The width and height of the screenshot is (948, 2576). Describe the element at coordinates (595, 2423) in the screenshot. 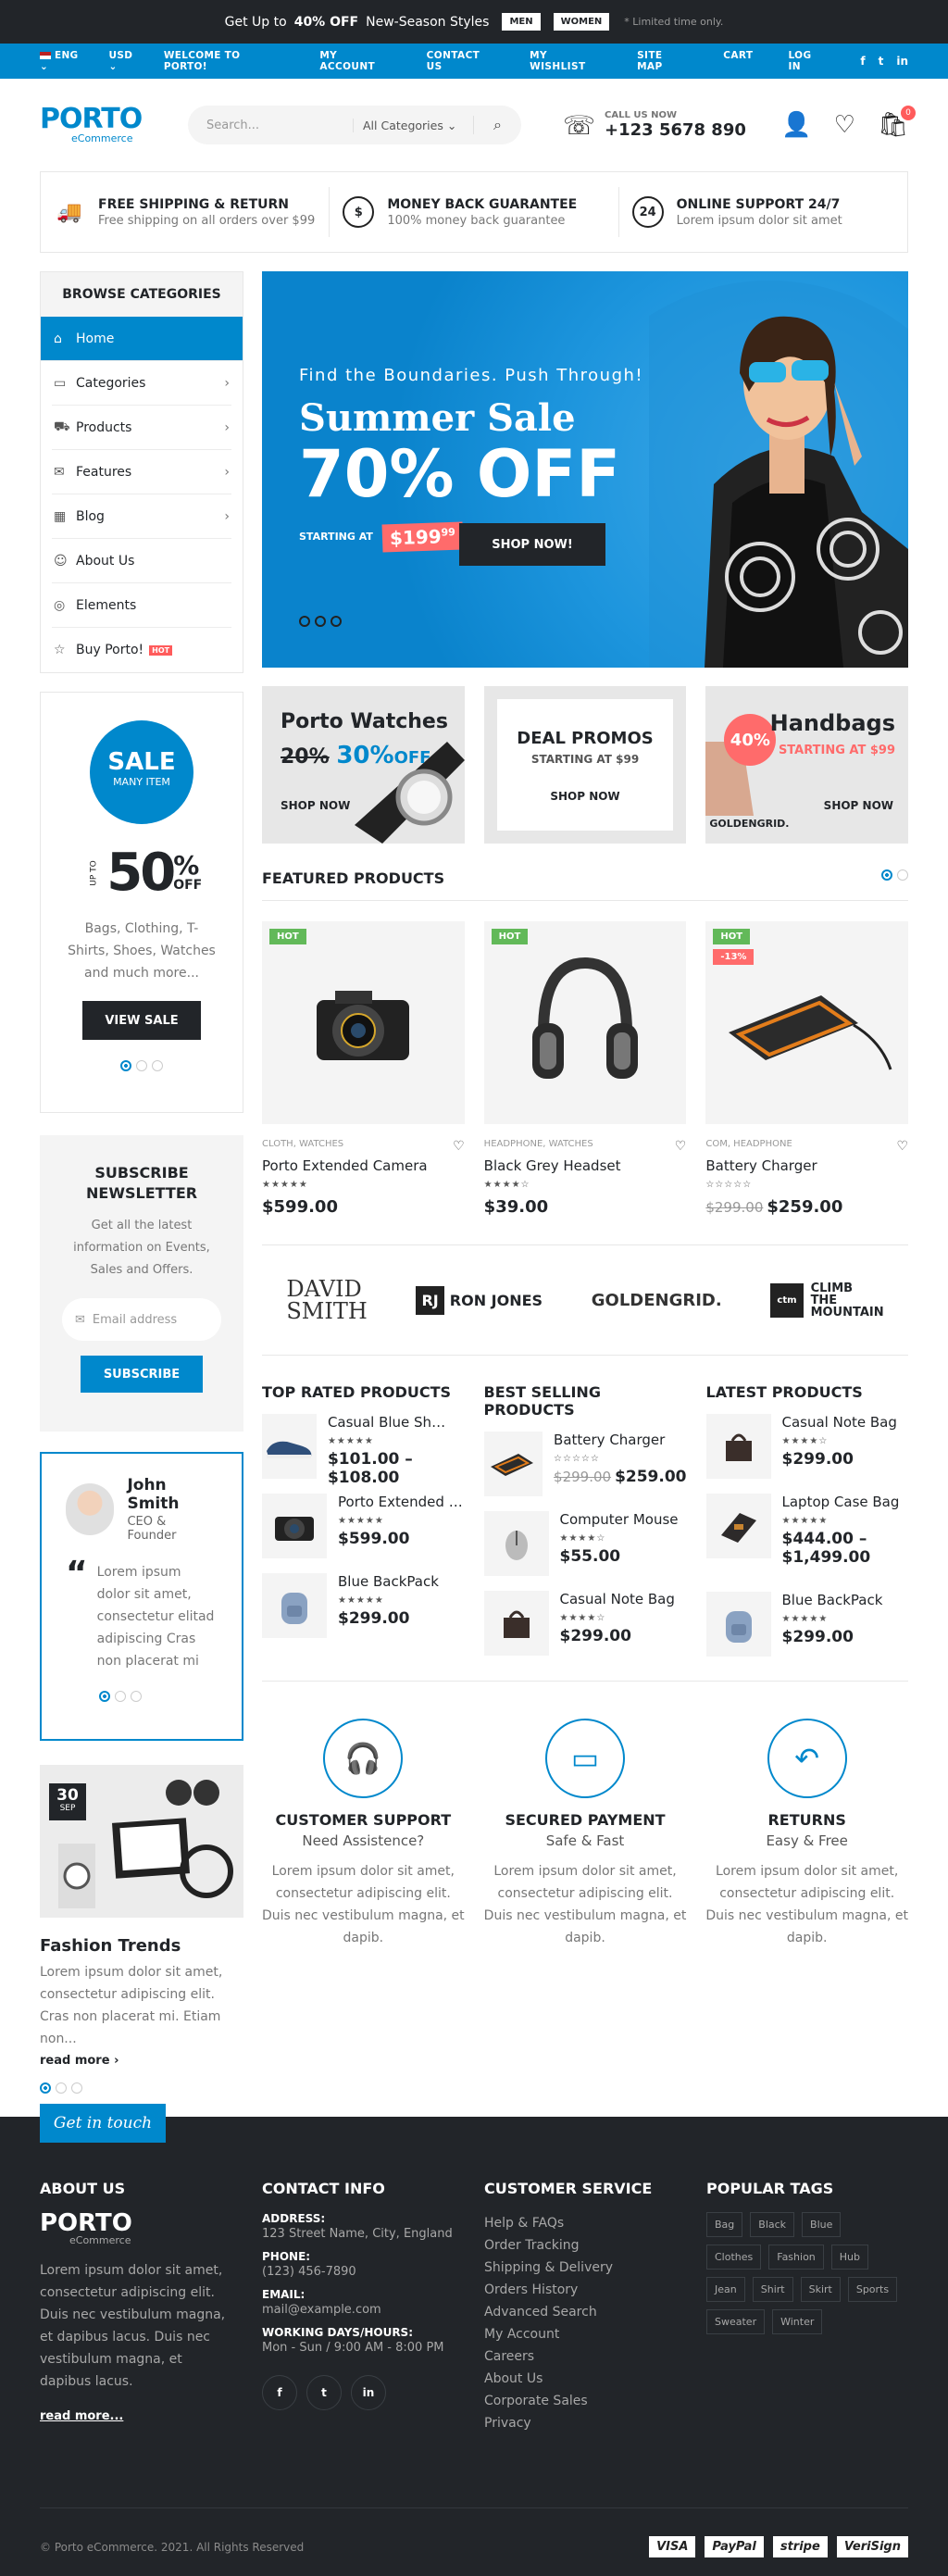

I see `footer-link: Privacy` at that location.